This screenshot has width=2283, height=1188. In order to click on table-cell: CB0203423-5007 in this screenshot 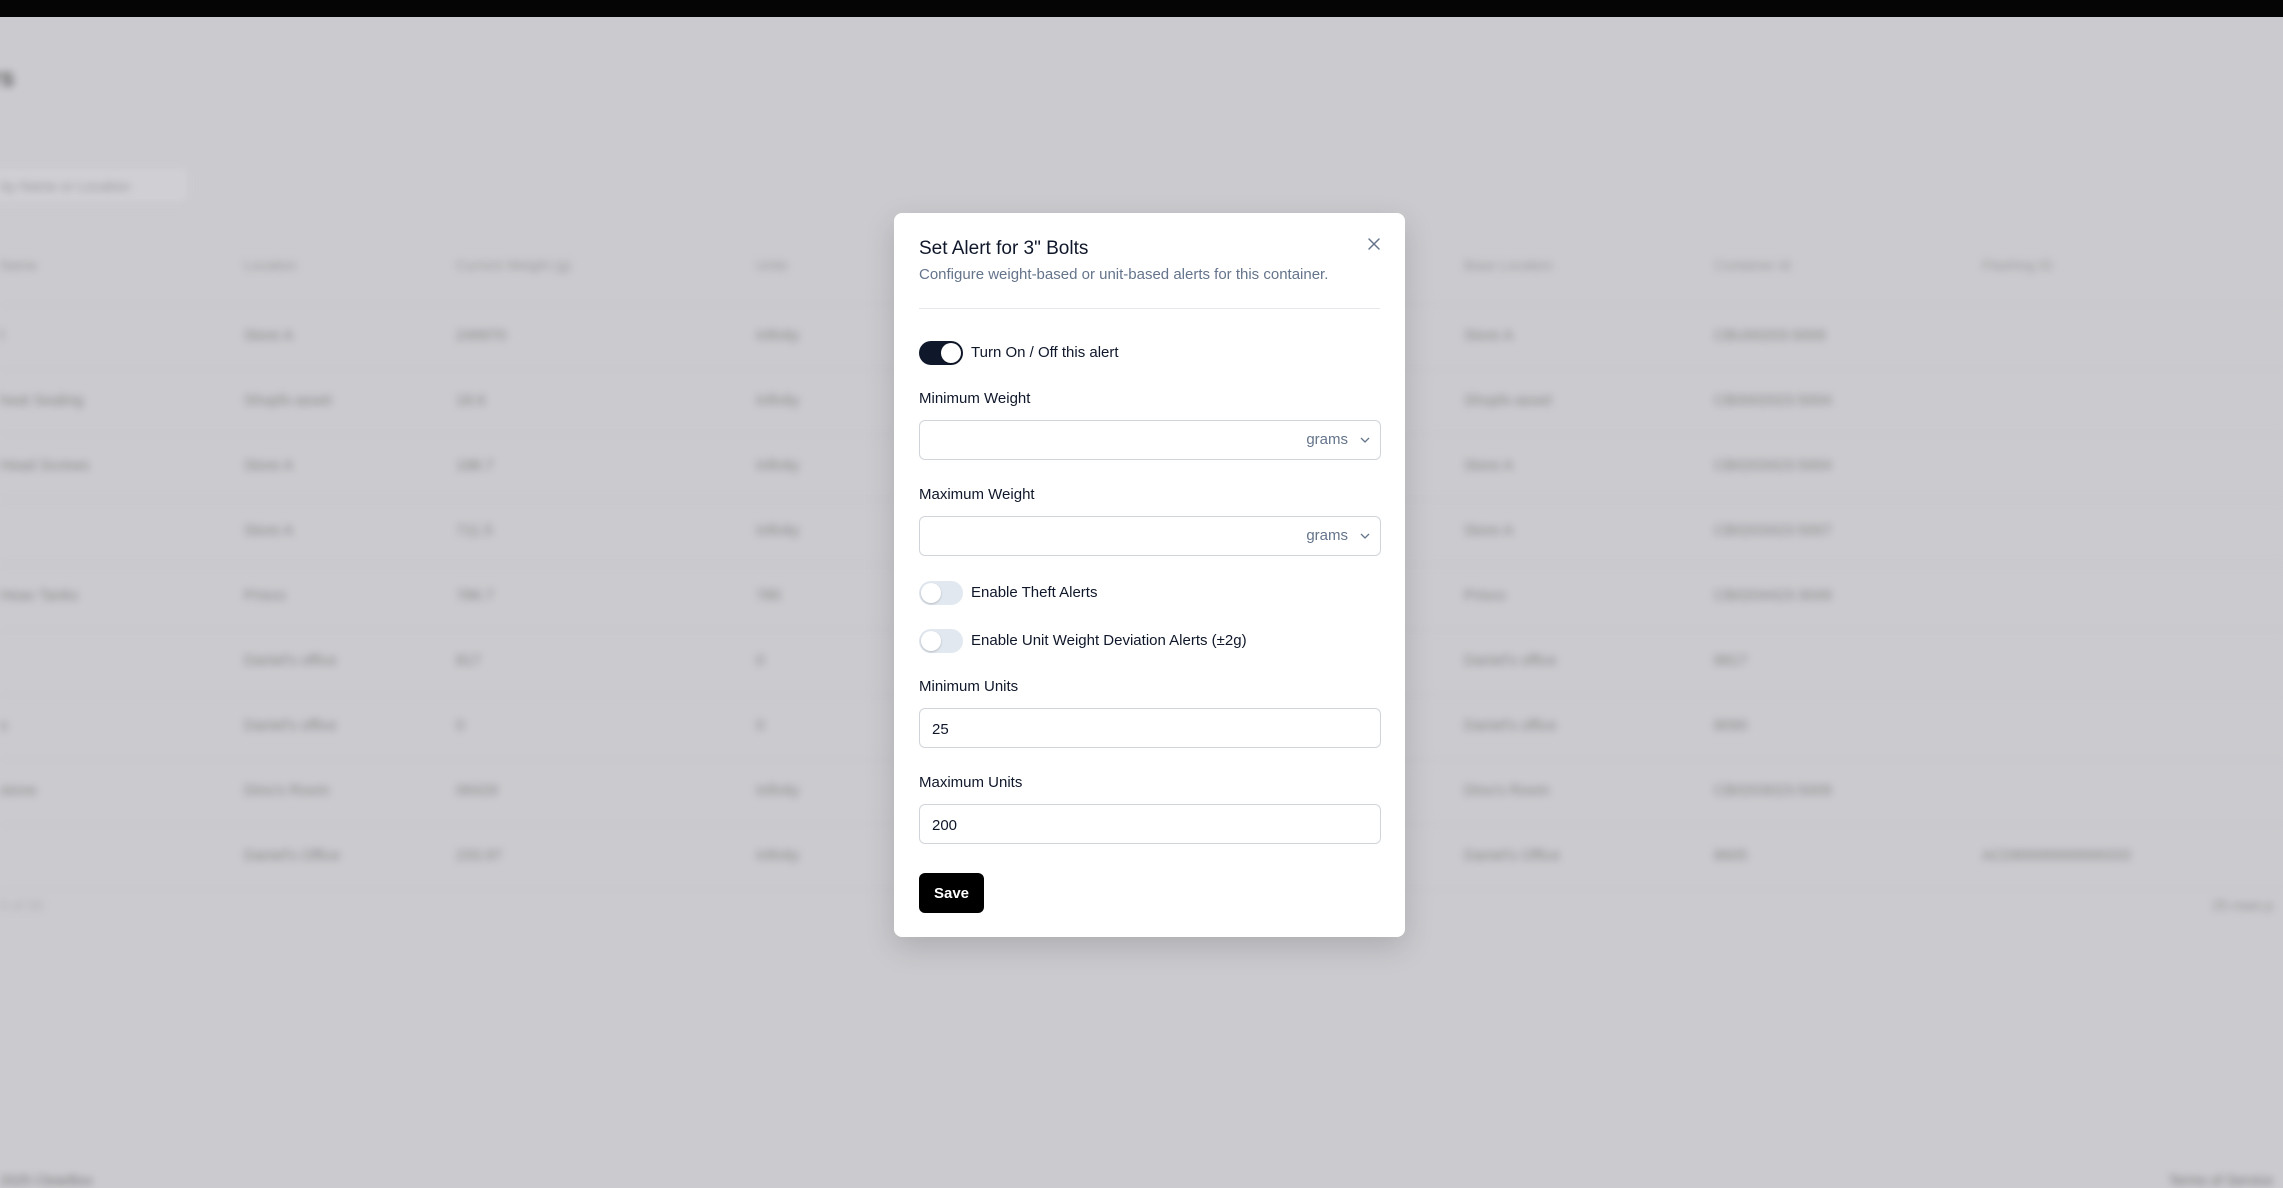, I will do `click(1773, 530)`.